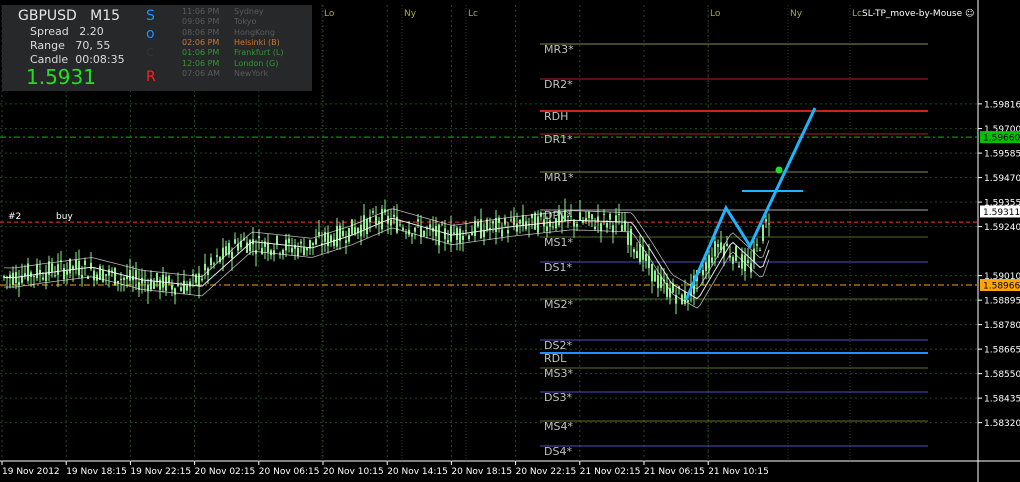 Image resolution: width=1020 pixels, height=482 pixels. What do you see at coordinates (150, 34) in the screenshot?
I see `signal-letter-o: o` at bounding box center [150, 34].